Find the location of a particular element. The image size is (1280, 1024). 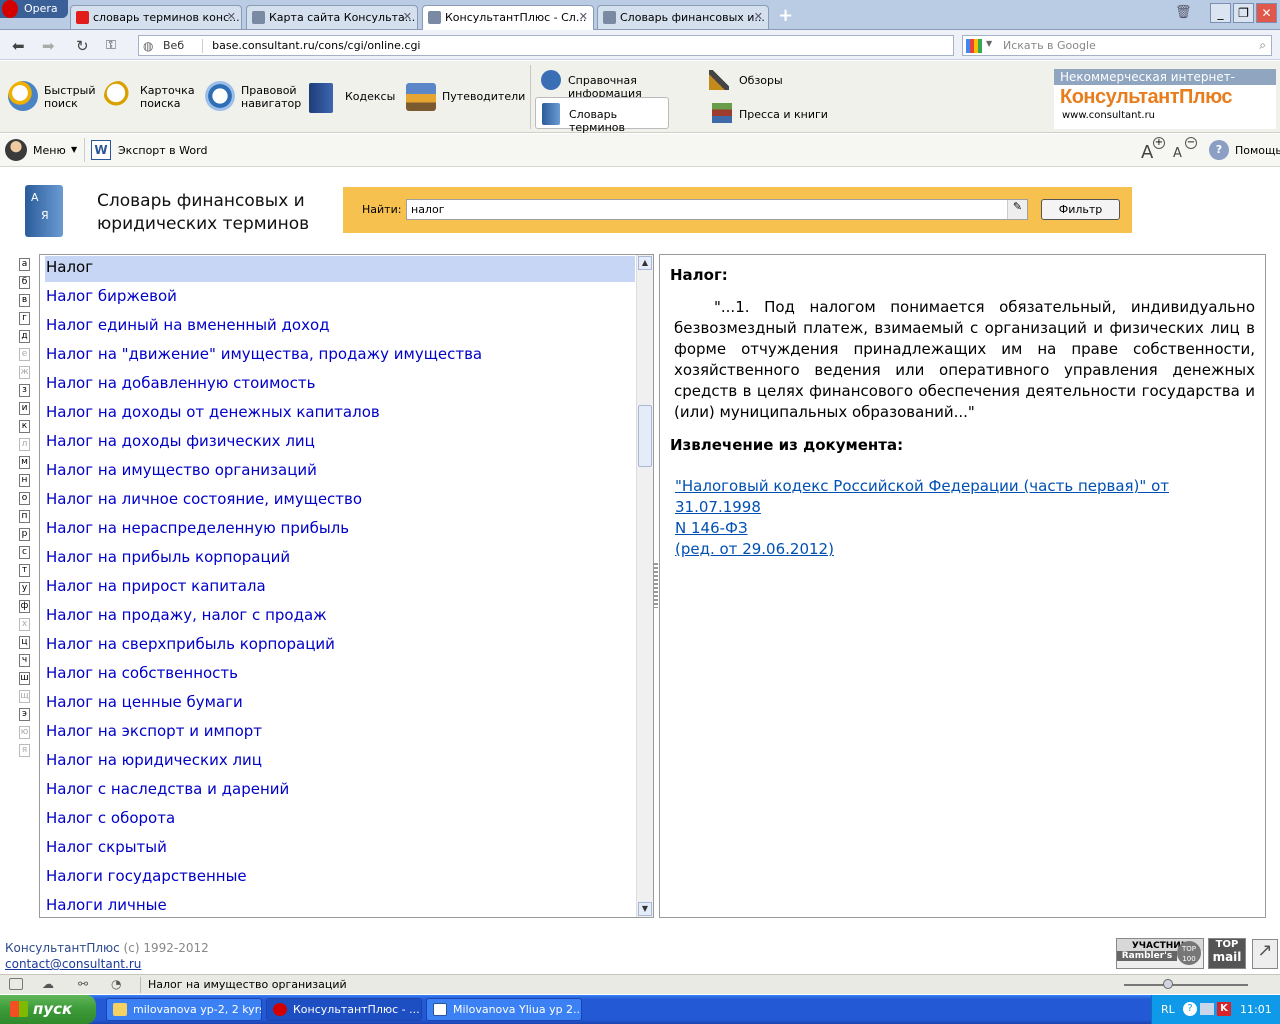

alphabet-letter: и is located at coordinates (24, 408).